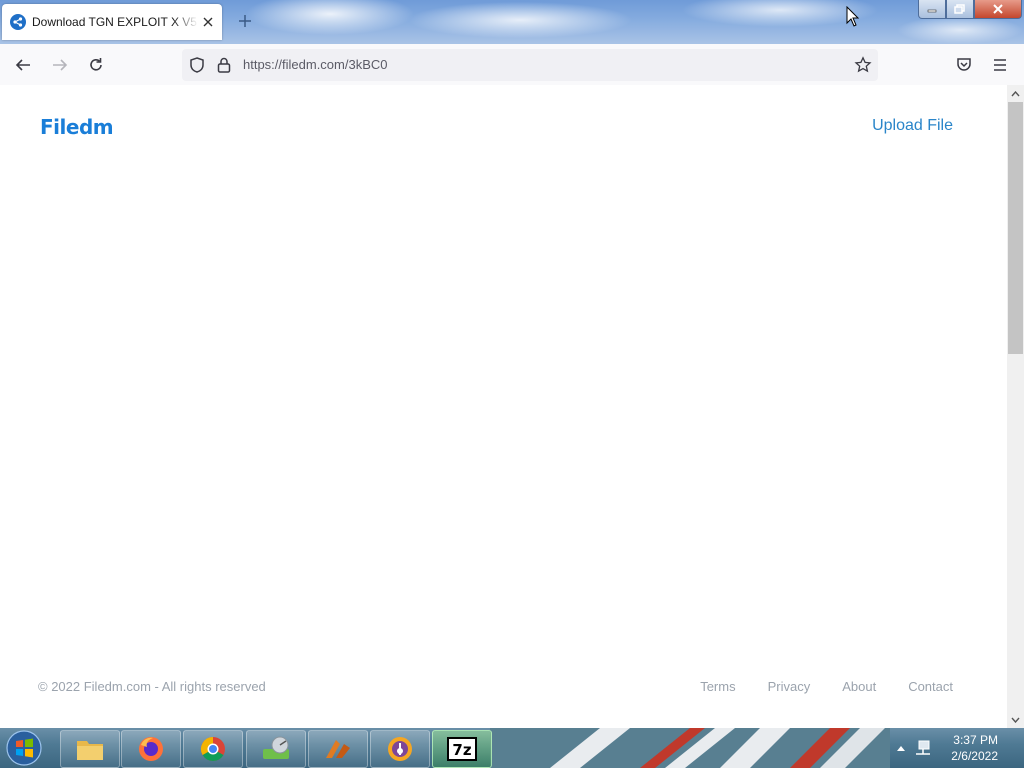 The width and height of the screenshot is (1024, 768). Describe the element at coordinates (296, 64) in the screenshot. I see `url-host: https://filedm.com/` at that location.